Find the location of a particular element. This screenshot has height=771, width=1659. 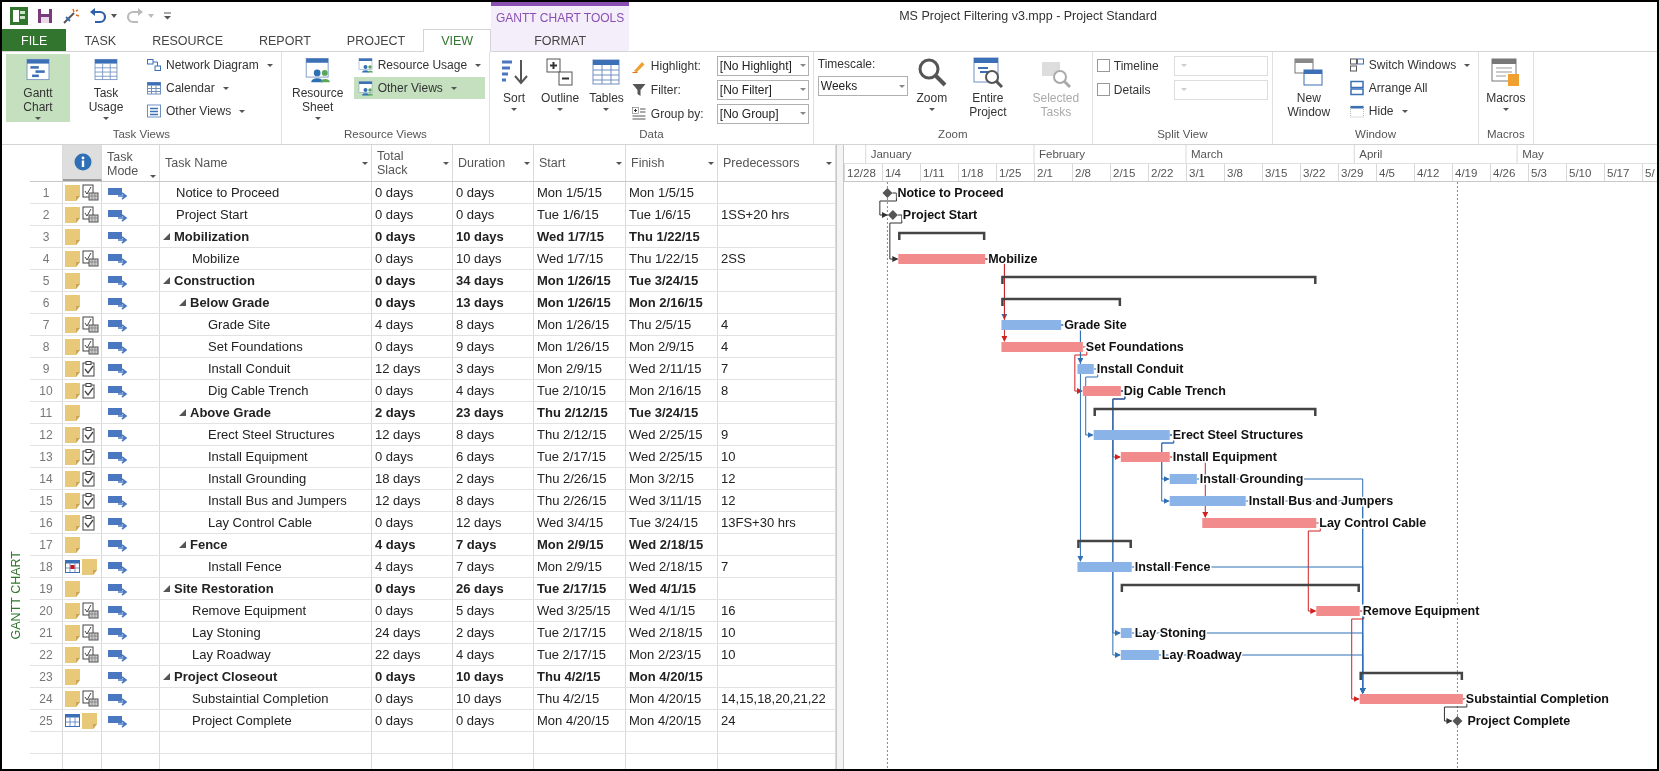

bar-label: Mobilize is located at coordinates (1013, 259).